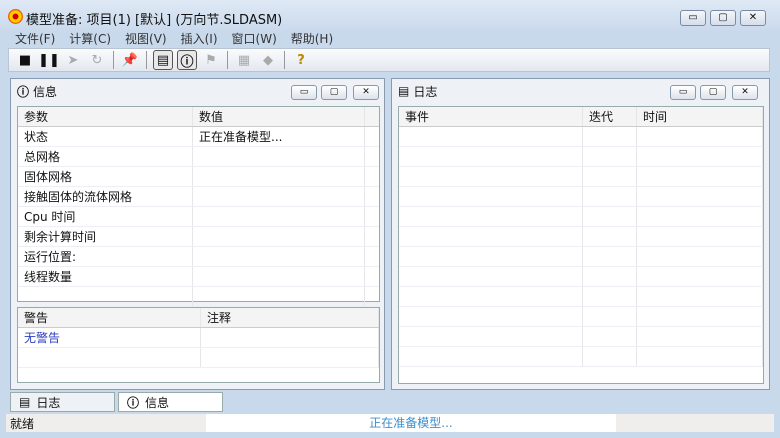 The image size is (780, 438). What do you see at coordinates (62, 402) in the screenshot?
I see `tab-log: ▤ 日志` at bounding box center [62, 402].